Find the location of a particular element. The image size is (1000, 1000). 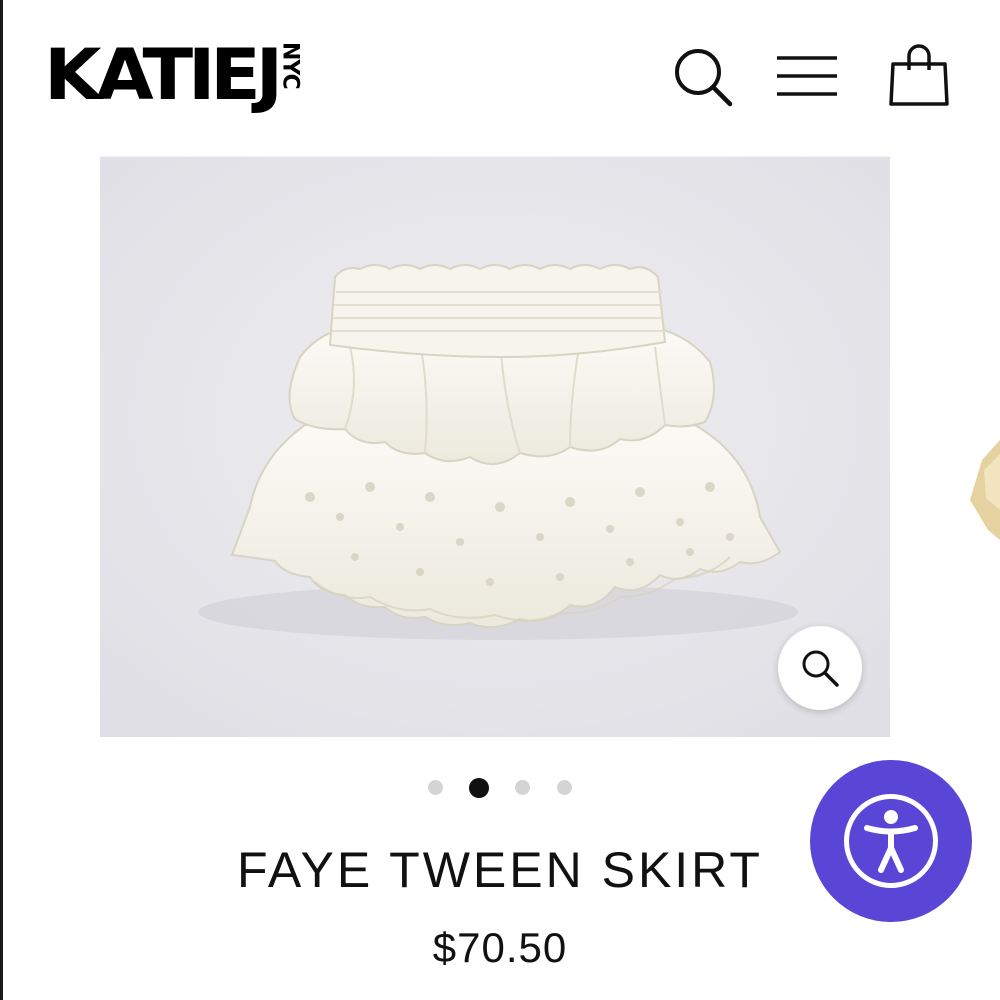

menu-icon is located at coordinates (807, 76).